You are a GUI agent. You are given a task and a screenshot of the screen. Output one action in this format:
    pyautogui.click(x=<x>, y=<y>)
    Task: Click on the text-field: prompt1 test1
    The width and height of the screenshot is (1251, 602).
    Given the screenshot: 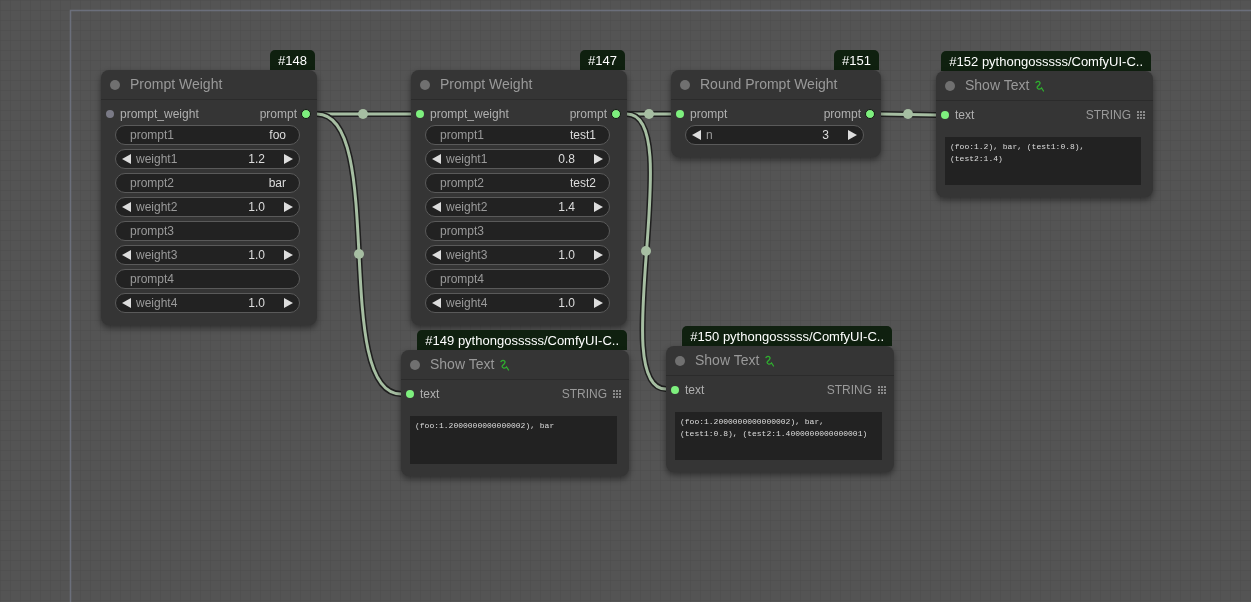 What is the action you would take?
    pyautogui.click(x=517, y=135)
    